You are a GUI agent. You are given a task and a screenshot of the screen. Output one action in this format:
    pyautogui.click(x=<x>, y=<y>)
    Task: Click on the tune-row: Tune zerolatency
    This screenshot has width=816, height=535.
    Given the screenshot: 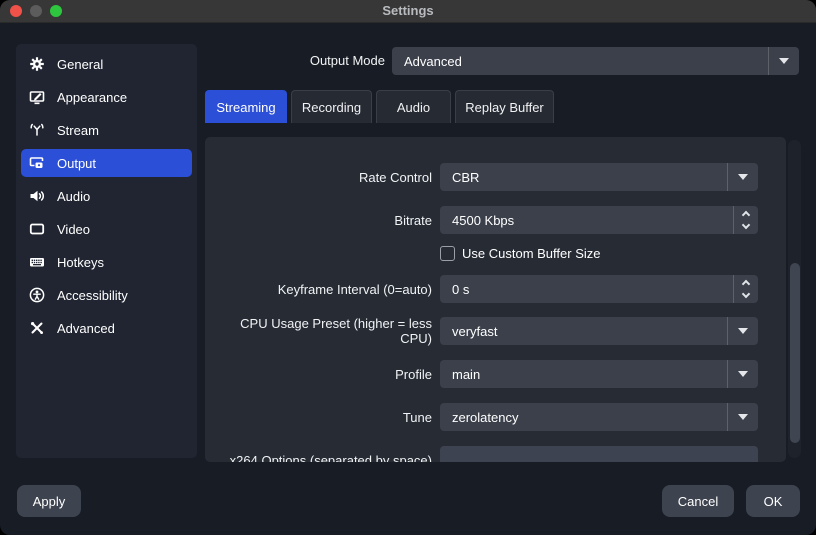 What is the action you would take?
    pyautogui.click(x=481, y=417)
    